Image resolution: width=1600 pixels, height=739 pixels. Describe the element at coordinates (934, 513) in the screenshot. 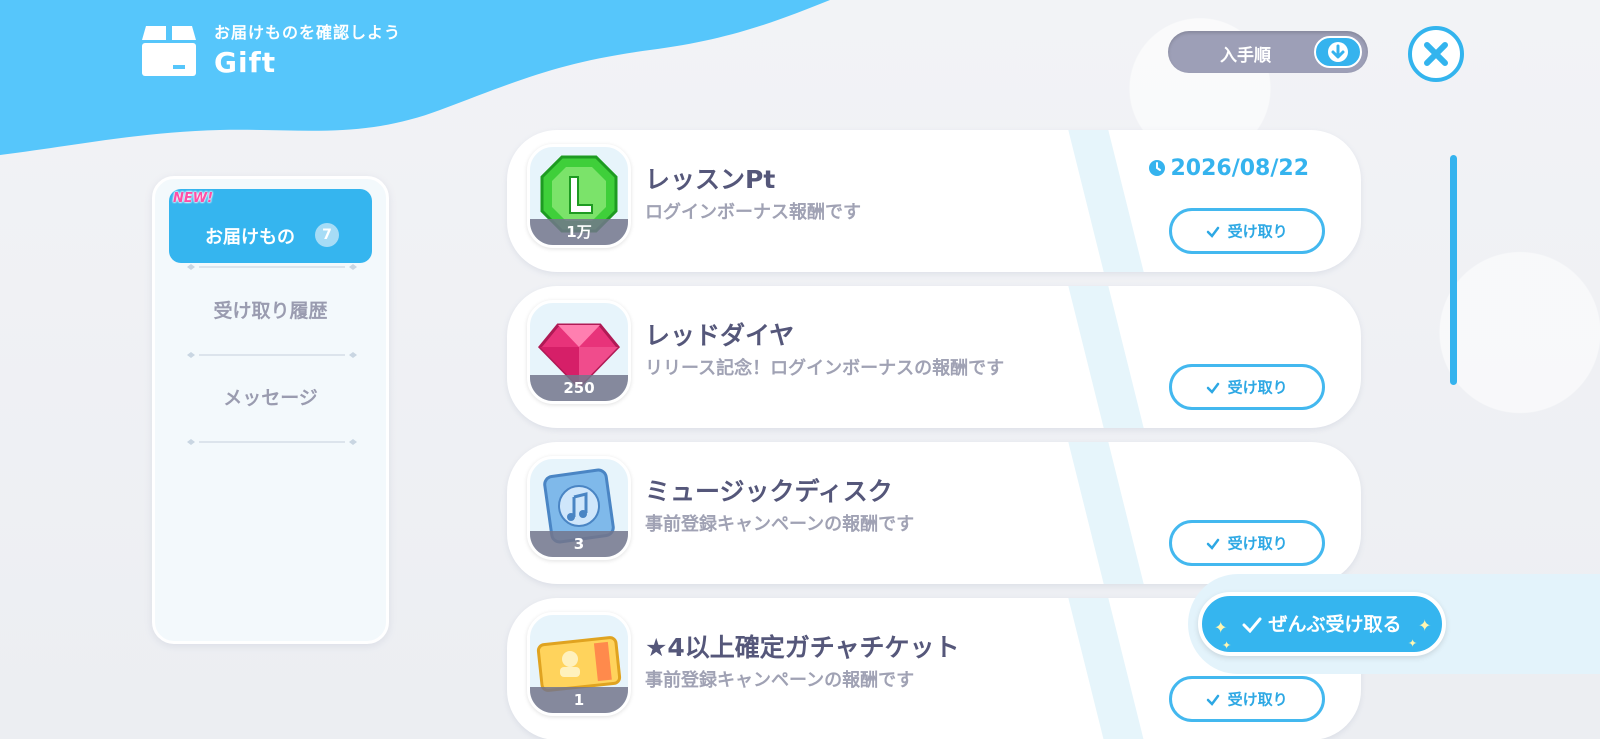

I see `gift-list-item: 3 ミュージックディスク 事前登録キャンペーンの報酬です 受け取り` at that location.